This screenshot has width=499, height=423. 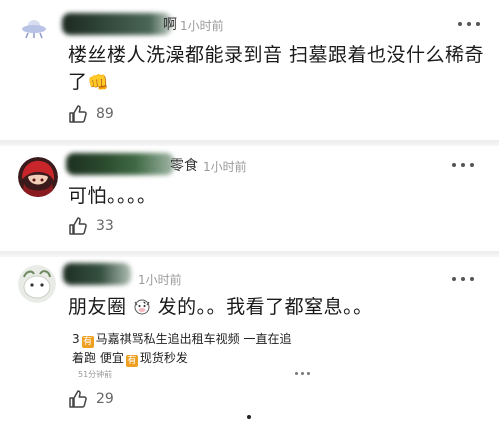 I want to click on comment-text-line: 了👊, so click(x=278, y=83).